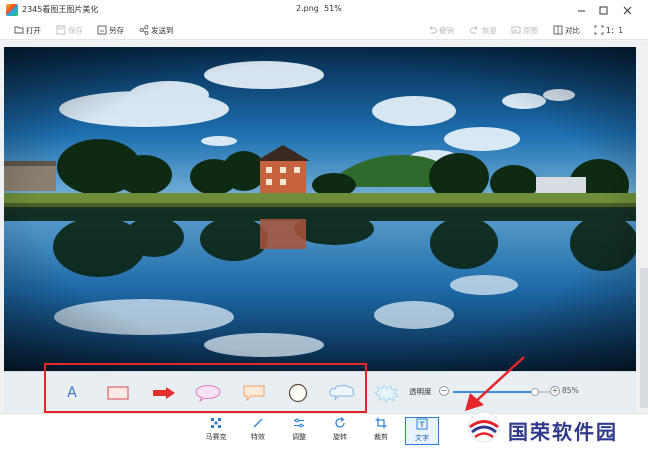  I want to click on save-icon, so click(61, 30).